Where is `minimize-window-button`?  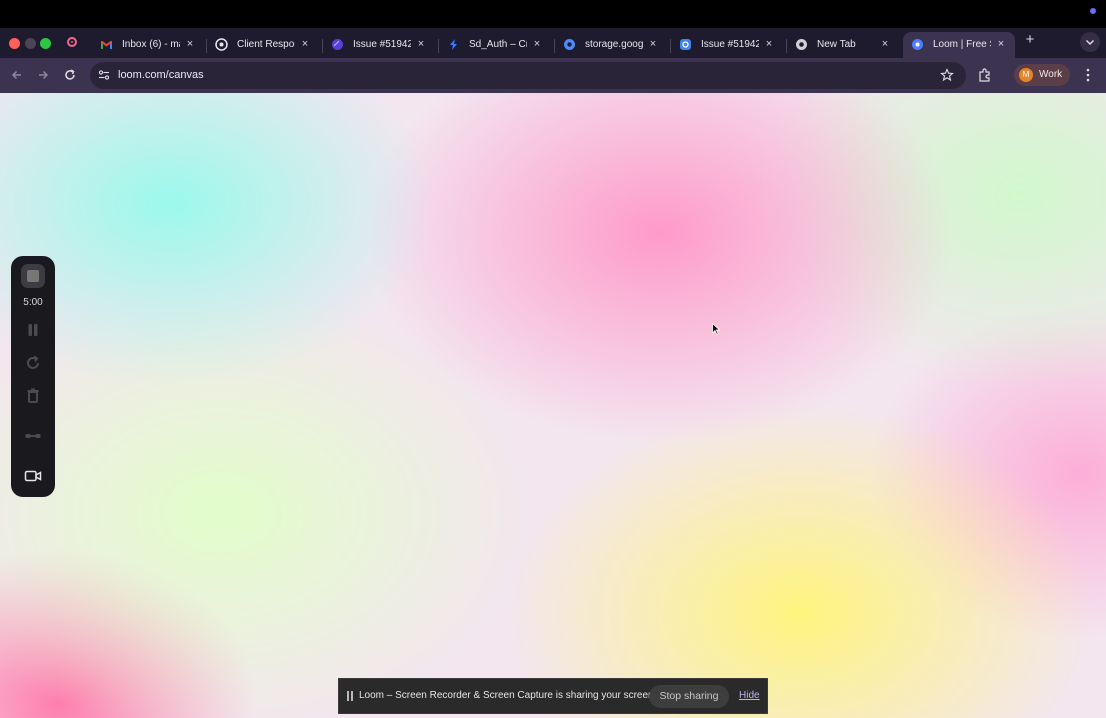 minimize-window-button is located at coordinates (30, 43).